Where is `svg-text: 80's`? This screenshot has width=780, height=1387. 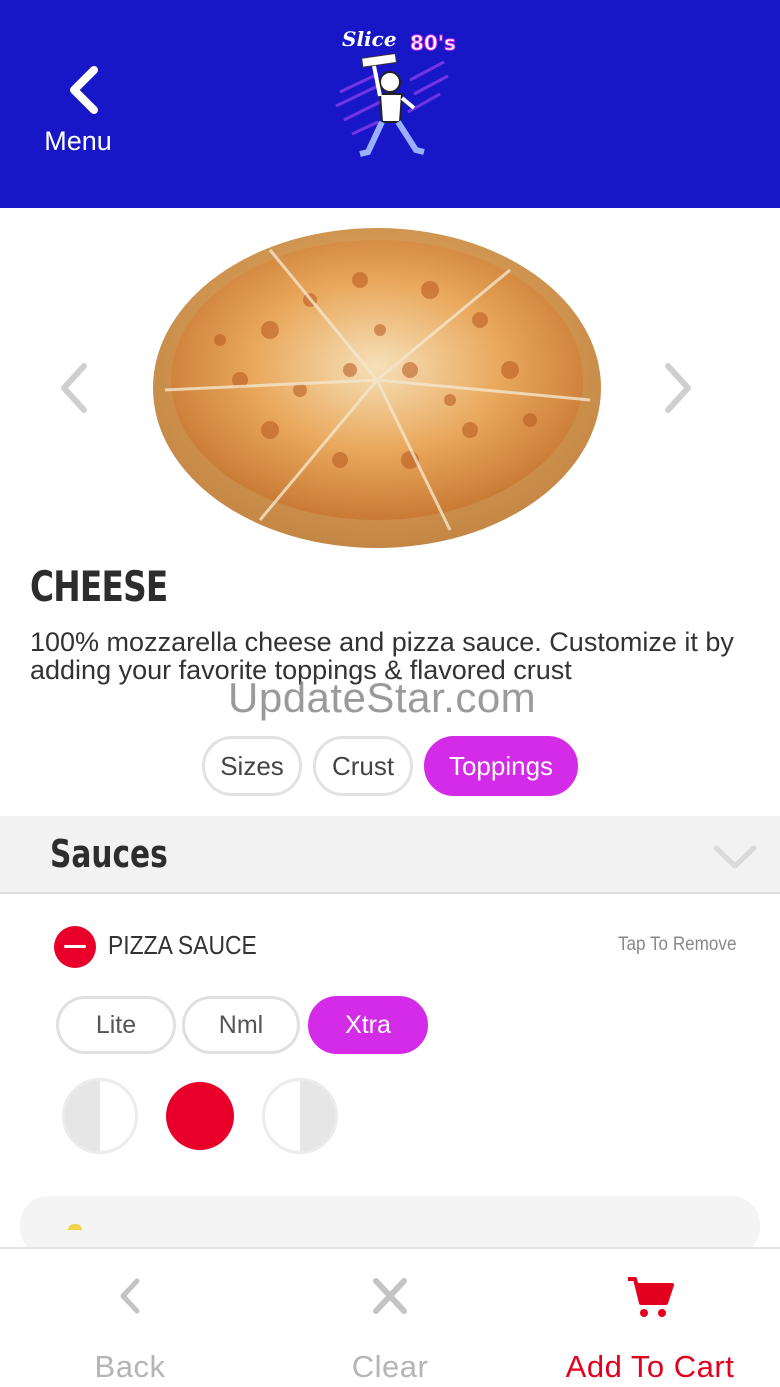
svg-text: 80's is located at coordinates (433, 43).